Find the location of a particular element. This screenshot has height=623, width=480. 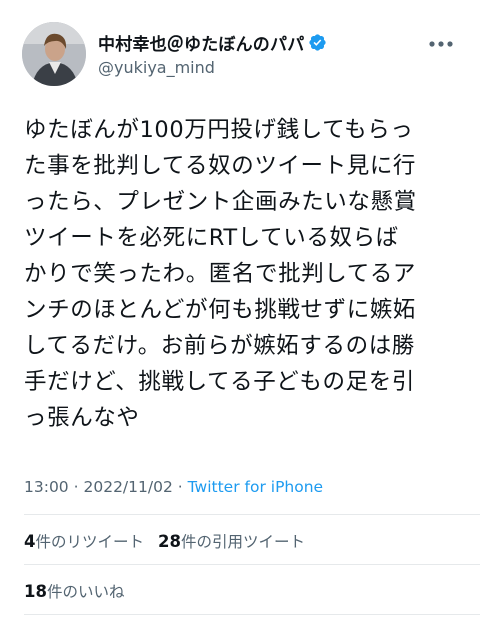

tweet-header: 中村幸也＠ゆたぼんのパパ @yukiya_mind is located at coordinates (240, 56).